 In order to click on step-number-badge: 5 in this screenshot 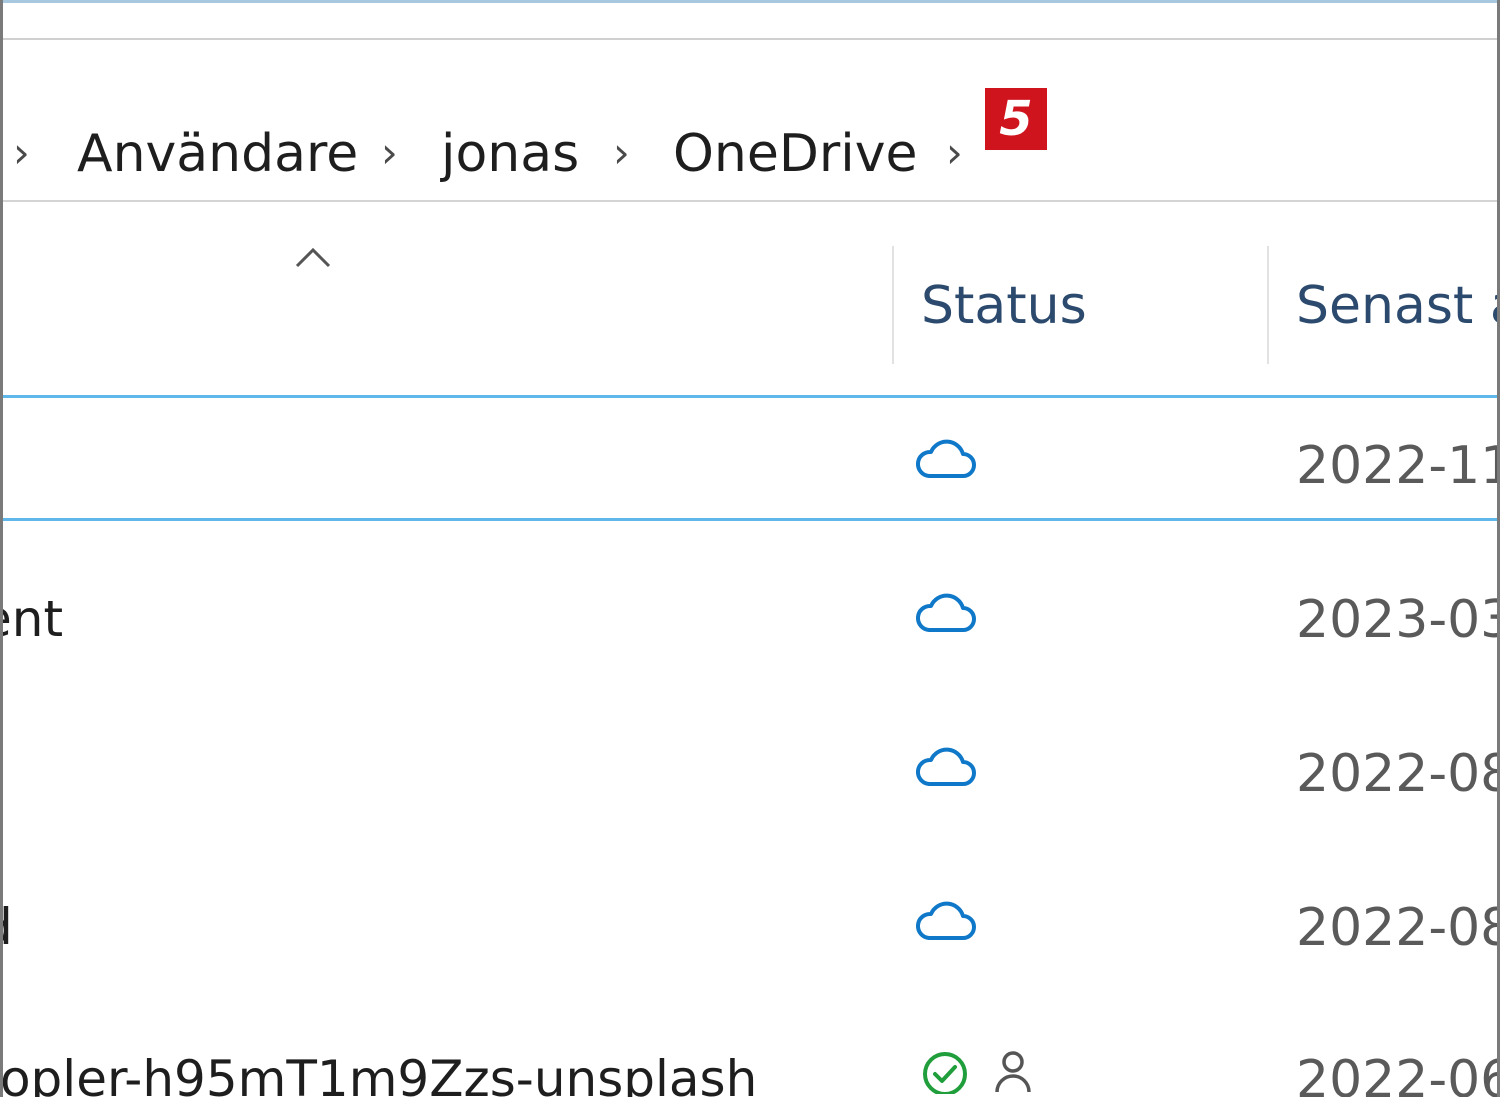, I will do `click(1016, 119)`.